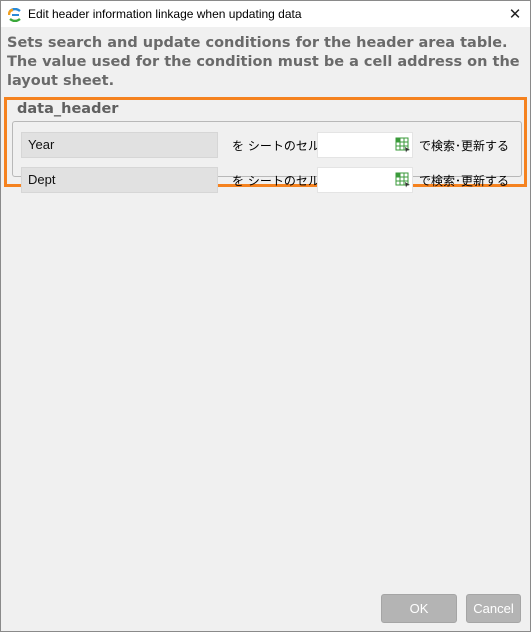 The height and width of the screenshot is (632, 531). Describe the element at coordinates (419, 608) in the screenshot. I see `ok-button: OK` at that location.